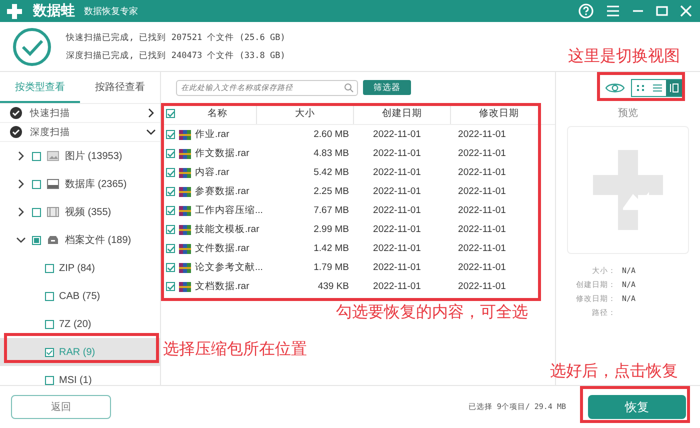 Image resolution: width=700 pixels, height=428 pixels. I want to click on restore-button: 恢复, so click(637, 407).